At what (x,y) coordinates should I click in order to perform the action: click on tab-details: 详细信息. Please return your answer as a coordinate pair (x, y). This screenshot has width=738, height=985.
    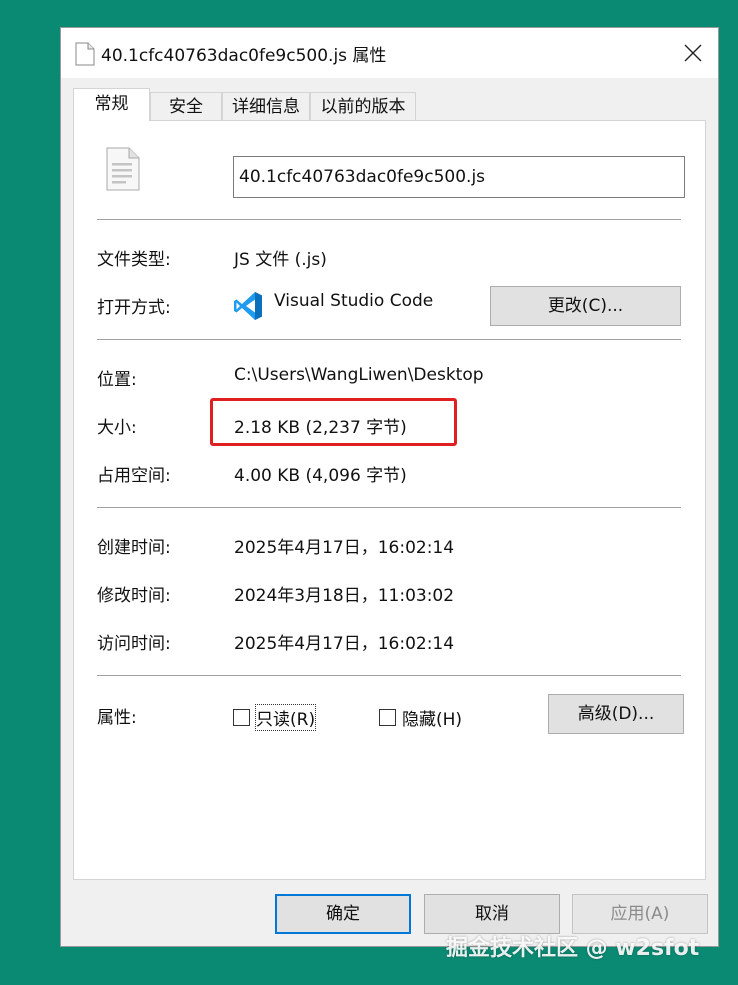
    Looking at the image, I should click on (266, 106).